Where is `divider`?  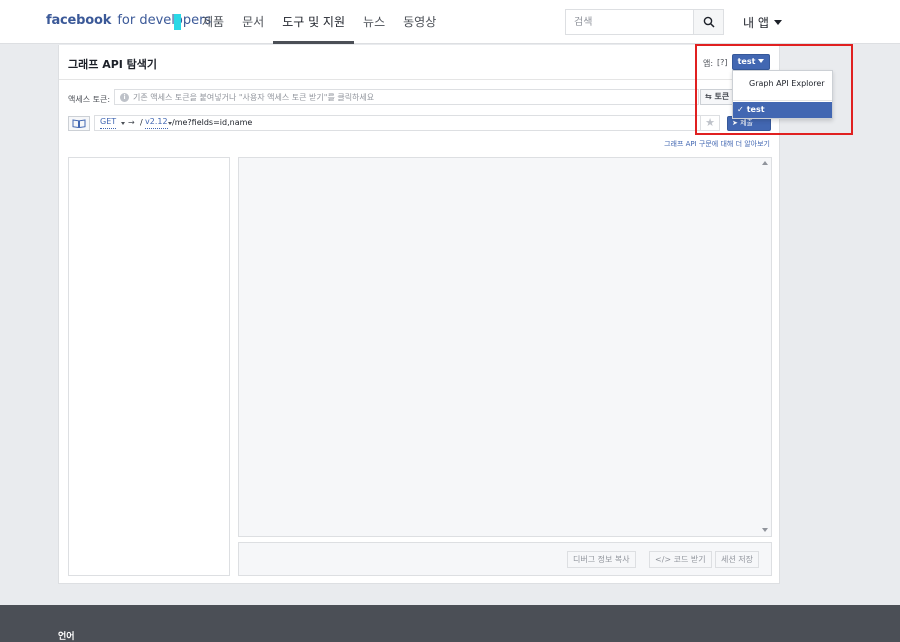 divider is located at coordinates (419, 79).